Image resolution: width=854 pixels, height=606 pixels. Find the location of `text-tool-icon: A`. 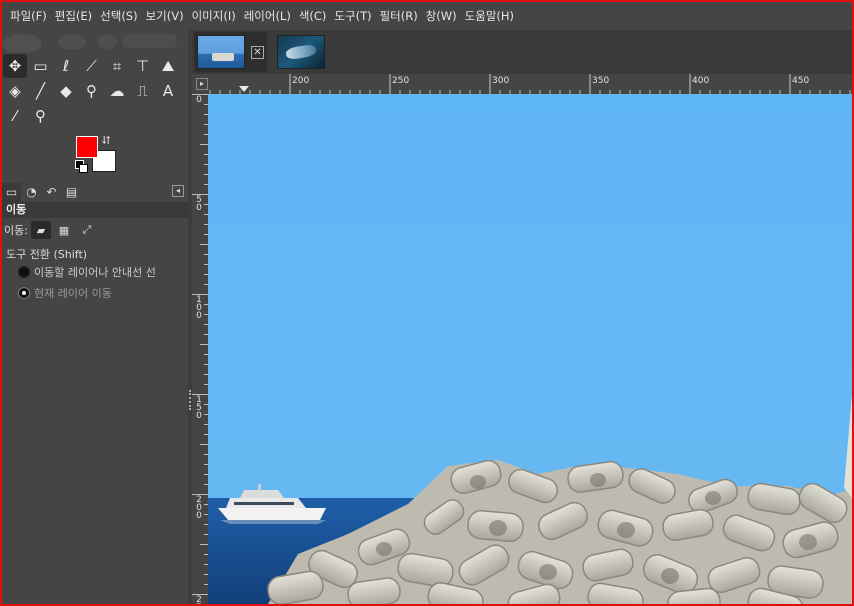

text-tool-icon: A is located at coordinates (168, 91).